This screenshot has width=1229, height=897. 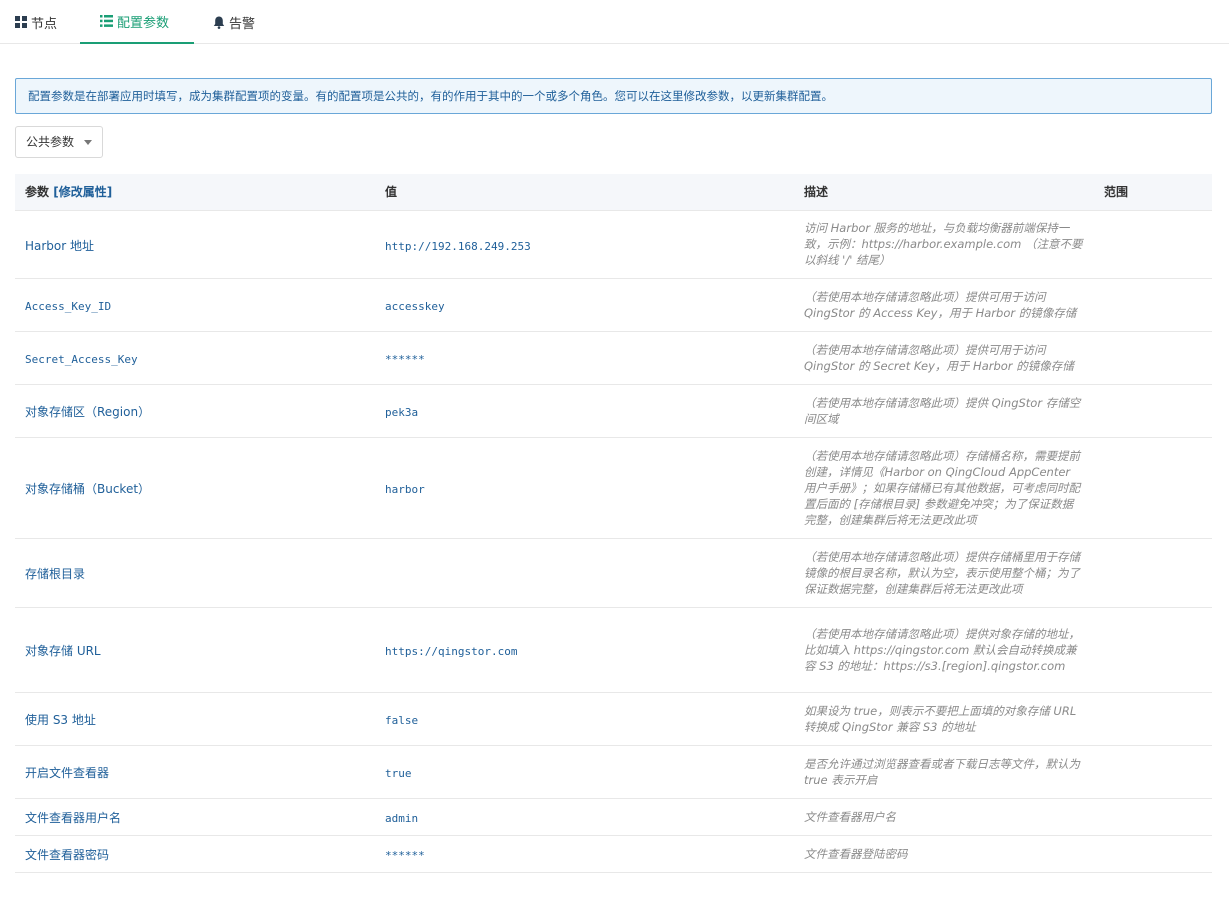 What do you see at coordinates (73, 818) in the screenshot?
I see `param-name: 文件查看器用户名` at bounding box center [73, 818].